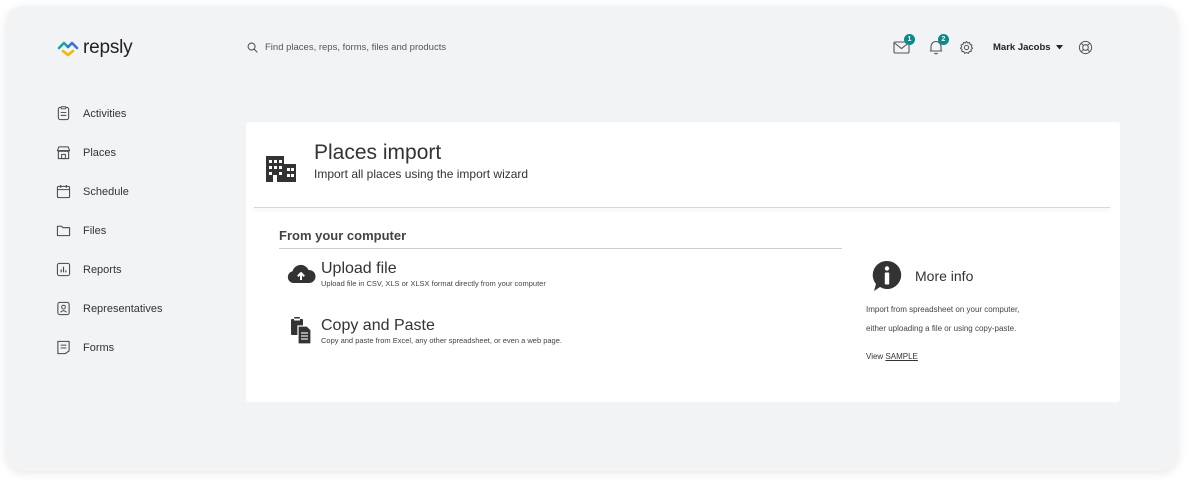 This screenshot has height=496, width=1202. What do you see at coordinates (106, 191) in the screenshot?
I see `sidebar-item-label: Schedule` at bounding box center [106, 191].